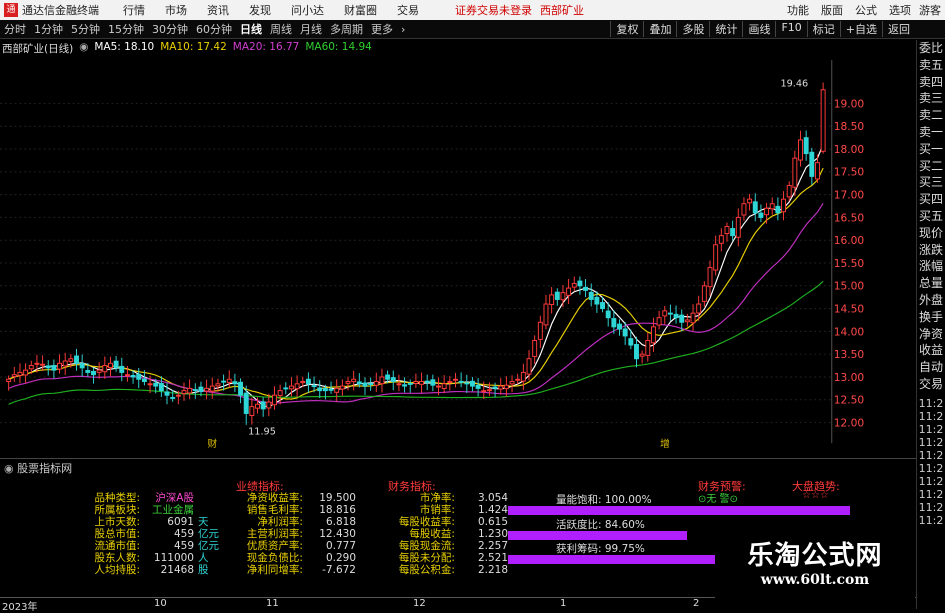 The width and height of the screenshot is (945, 613). I want to click on menu-item-news: 资讯, so click(218, 10).